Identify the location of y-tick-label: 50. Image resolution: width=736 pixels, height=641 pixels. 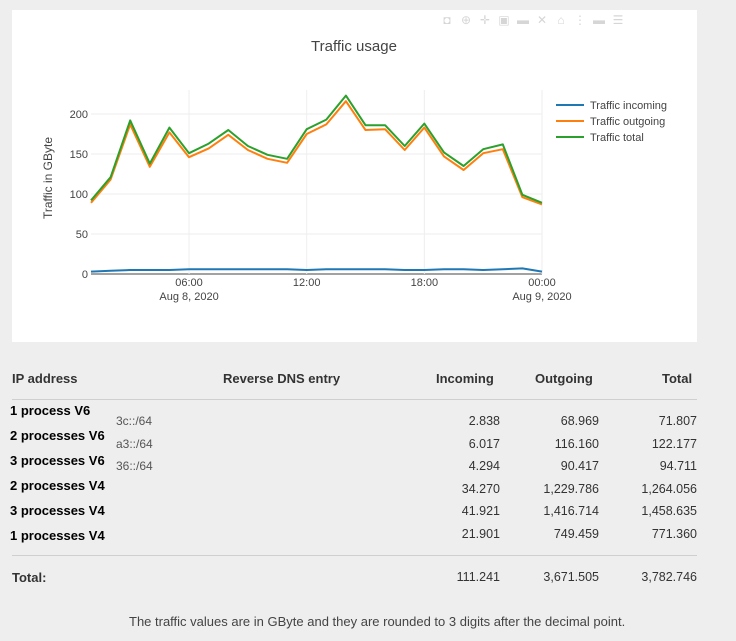
(82, 235).